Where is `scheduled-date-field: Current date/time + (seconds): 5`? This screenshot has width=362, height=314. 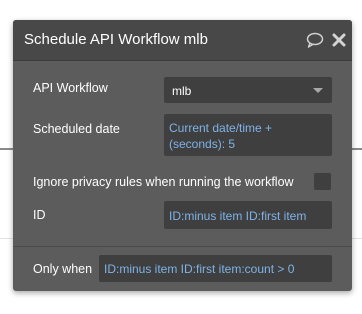 scheduled-date-field: Current date/time + (seconds): 5 is located at coordinates (248, 135).